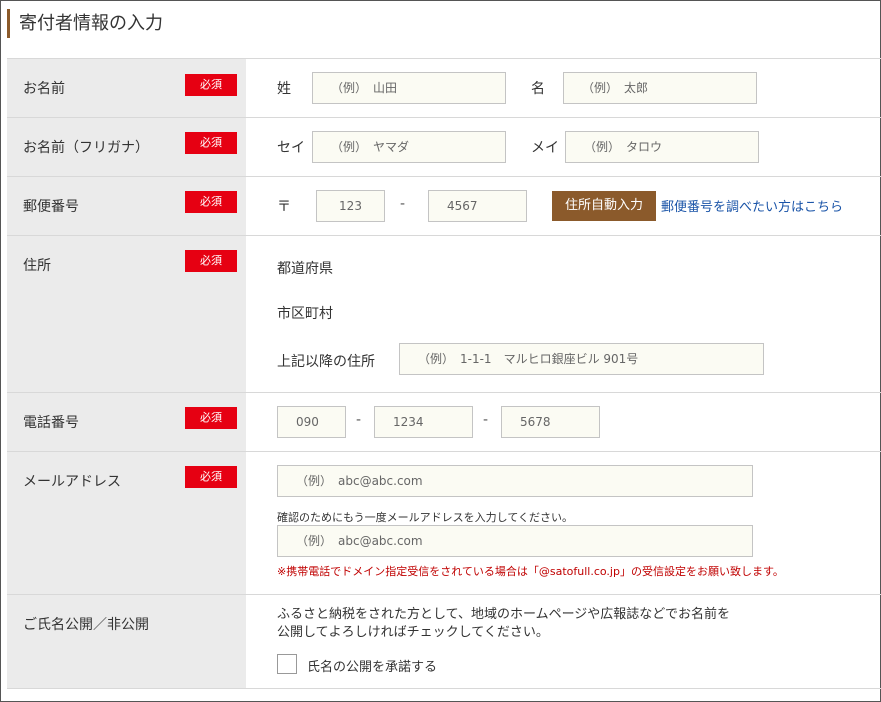 This screenshot has height=702, width=881. I want to click on phone-first-input, so click(311, 422).